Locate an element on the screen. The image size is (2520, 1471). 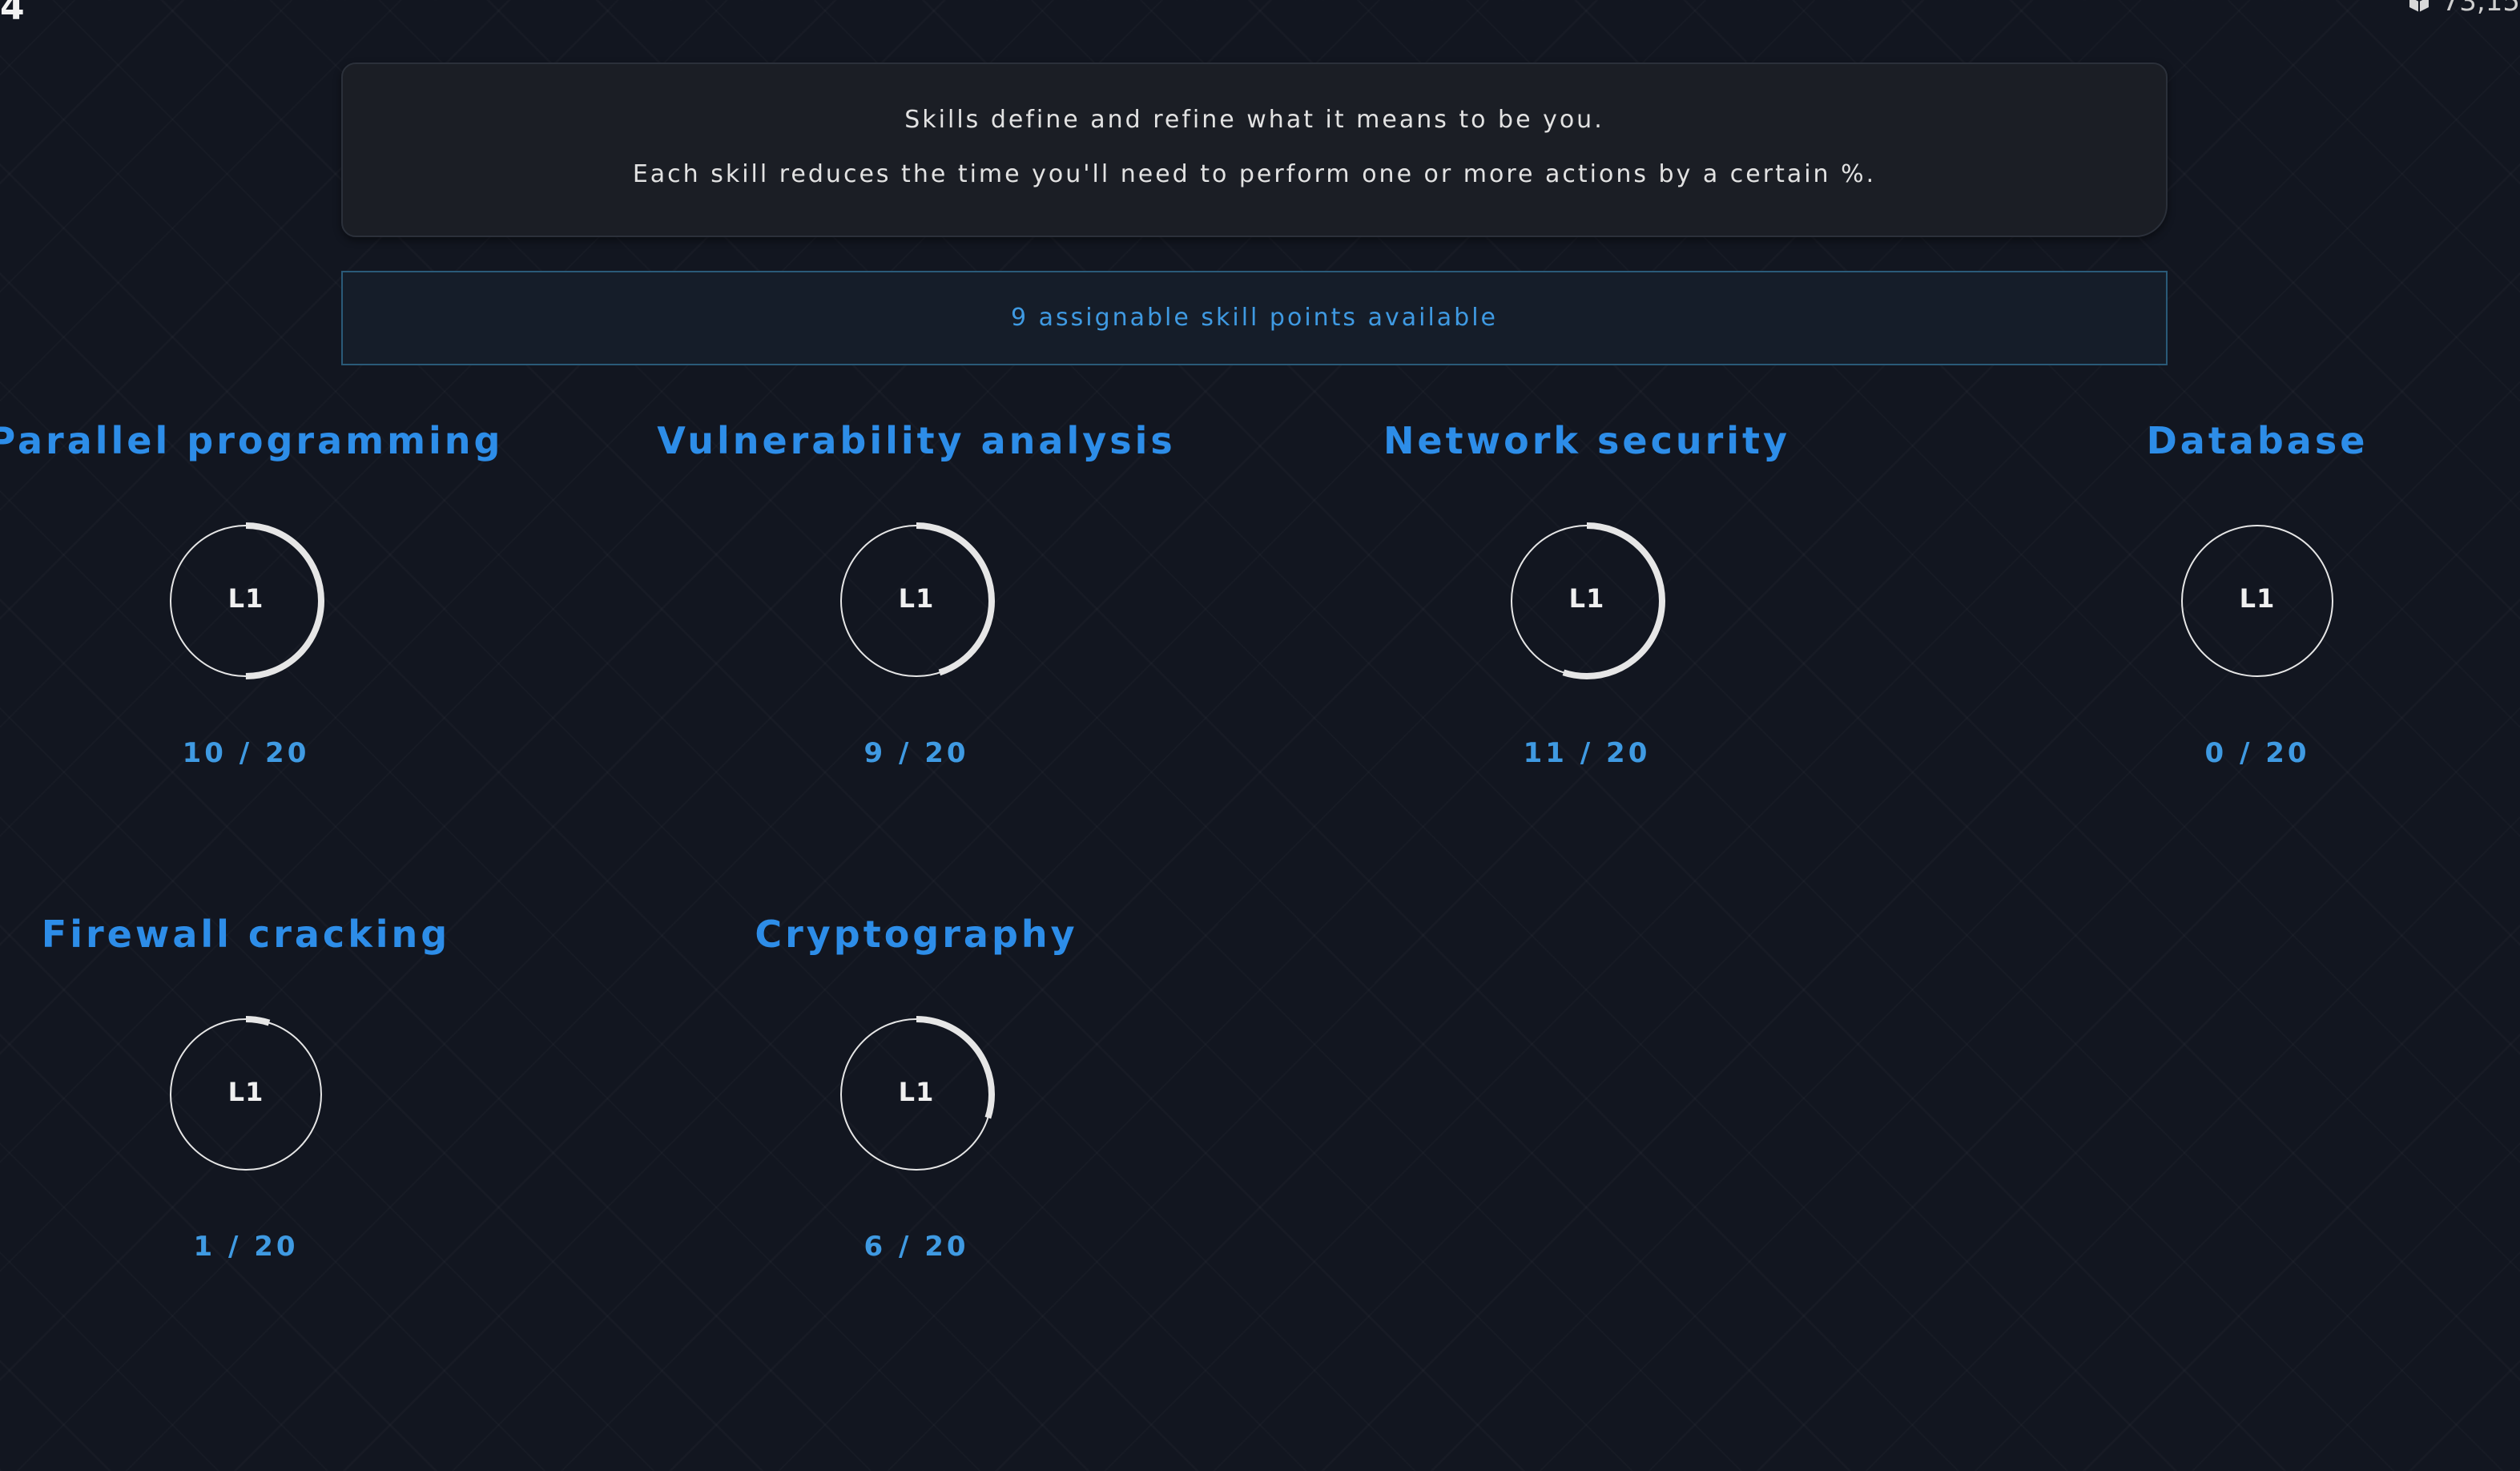
skill-progress-text: 0 / 20 is located at coordinates (2257, 753).